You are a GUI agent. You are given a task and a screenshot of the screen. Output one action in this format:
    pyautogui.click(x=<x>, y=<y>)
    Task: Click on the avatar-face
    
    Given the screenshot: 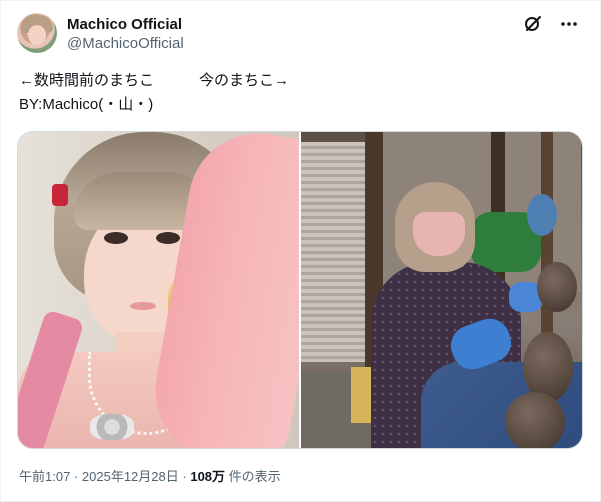 What is the action you would take?
    pyautogui.click(x=37, y=35)
    